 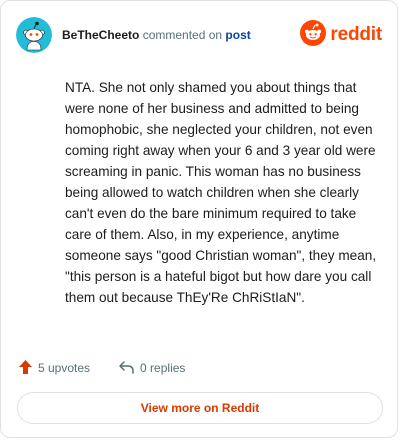 What do you see at coordinates (101, 368) in the screenshot?
I see `comment-stats: 5 upvotes 0 replies` at bounding box center [101, 368].